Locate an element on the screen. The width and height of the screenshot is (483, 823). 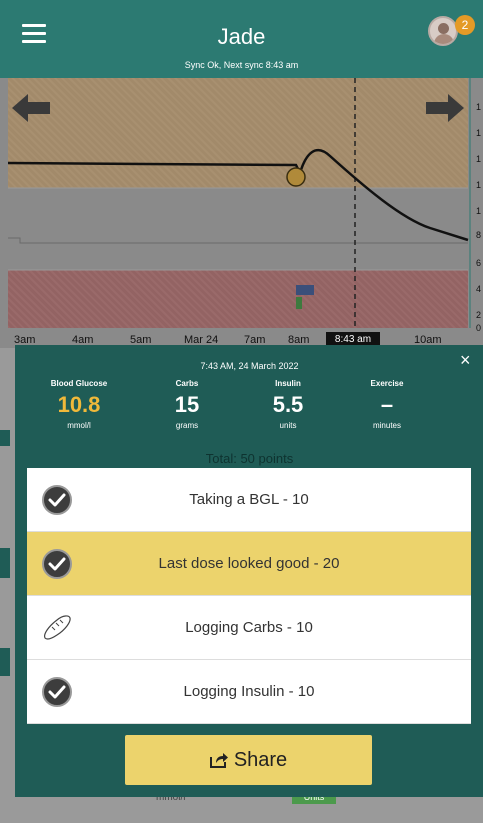
y-tick: 4 is located at coordinates (479, 289).